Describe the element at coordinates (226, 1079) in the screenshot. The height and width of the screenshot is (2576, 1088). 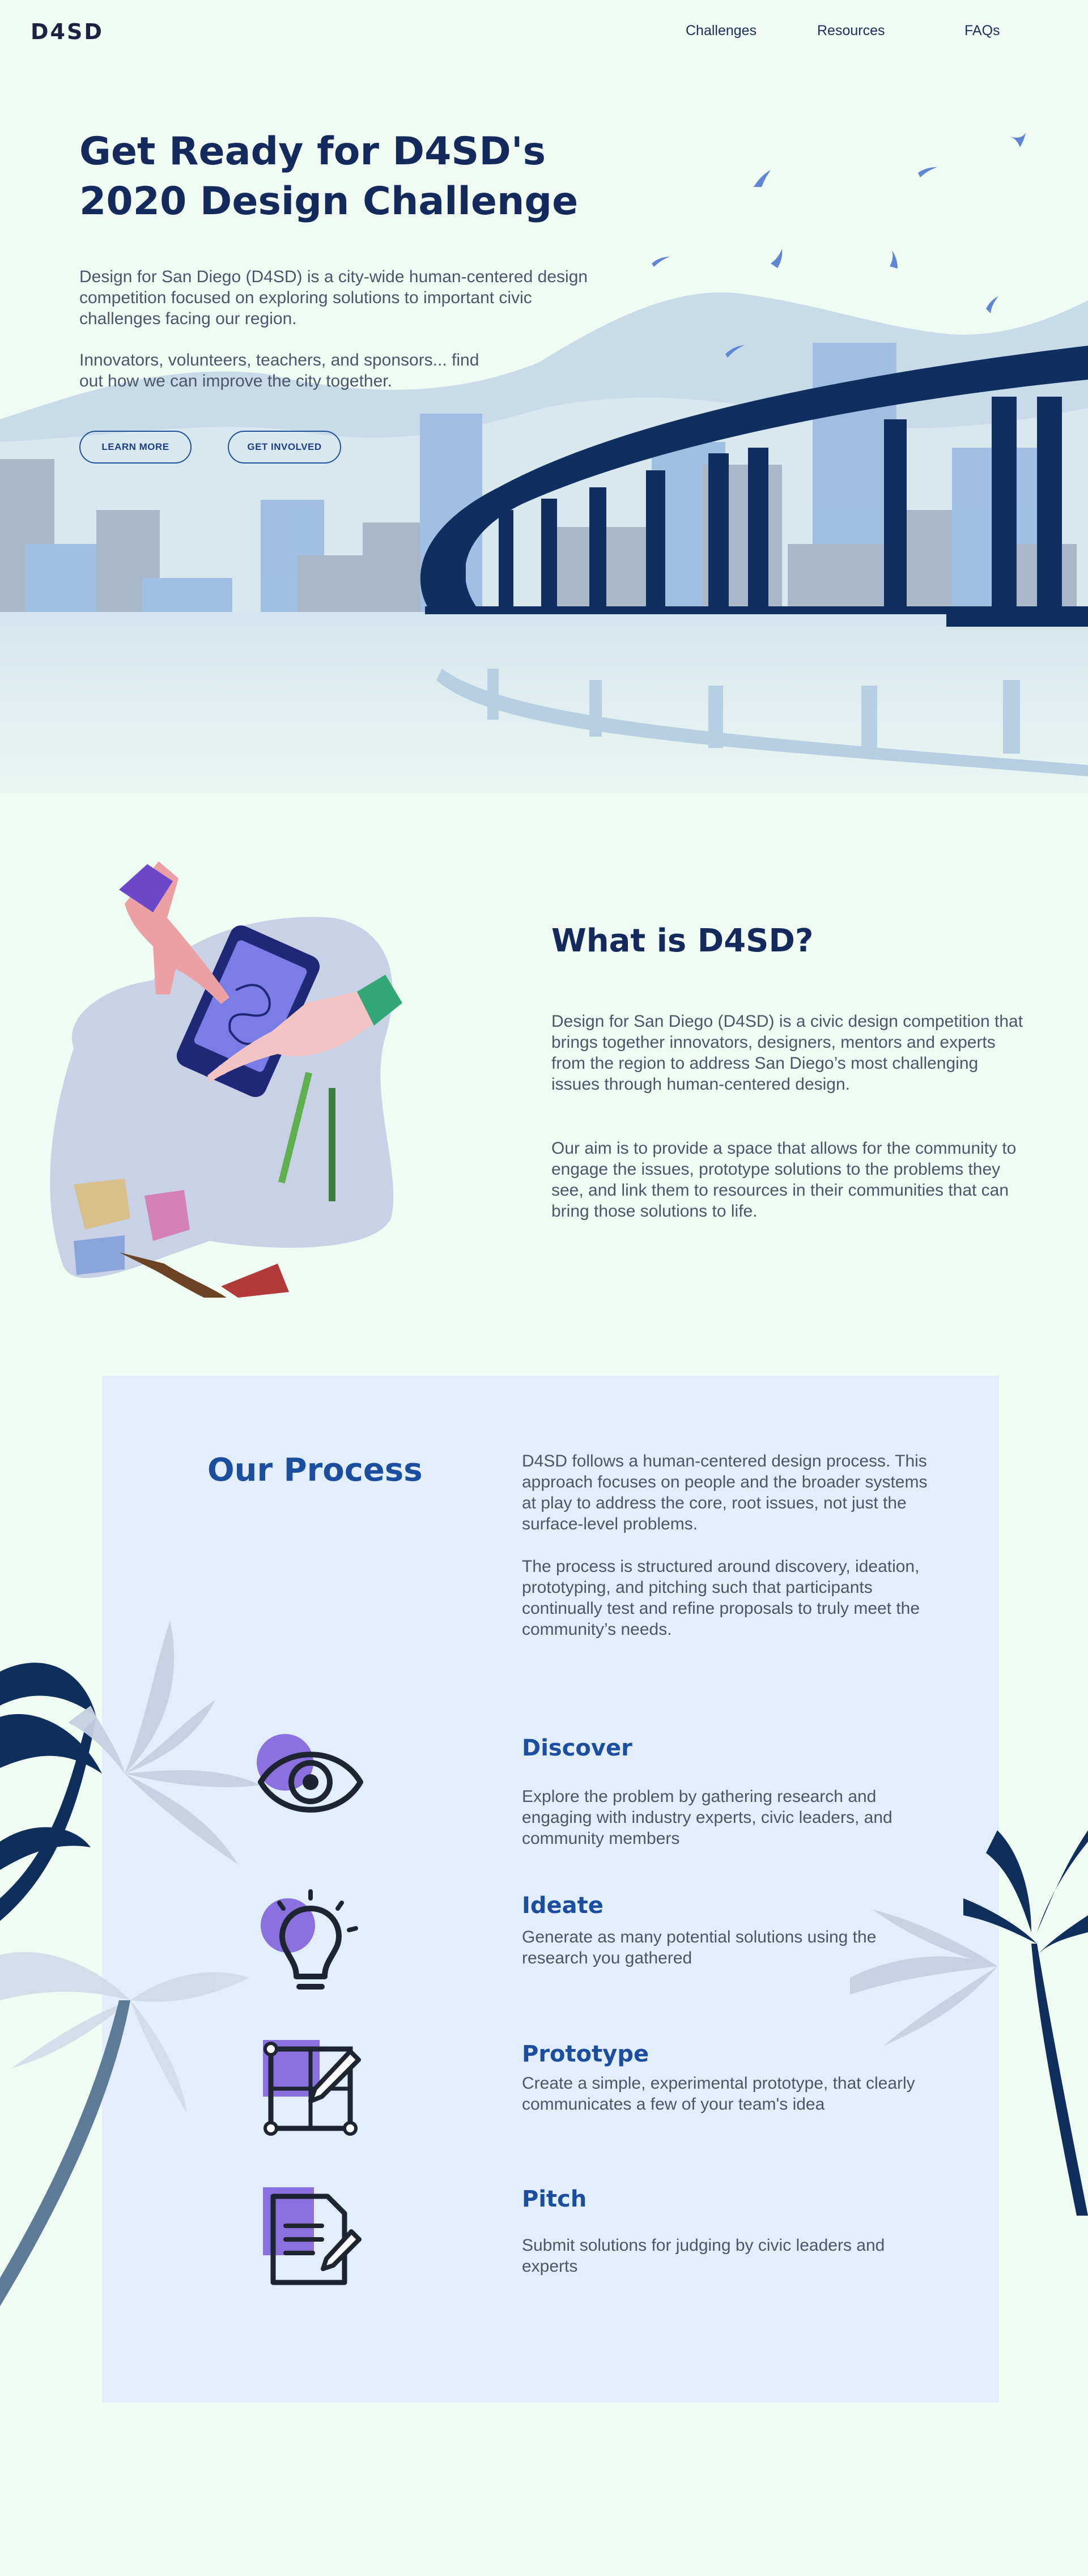
I see `collaboration-hands-illustration` at that location.